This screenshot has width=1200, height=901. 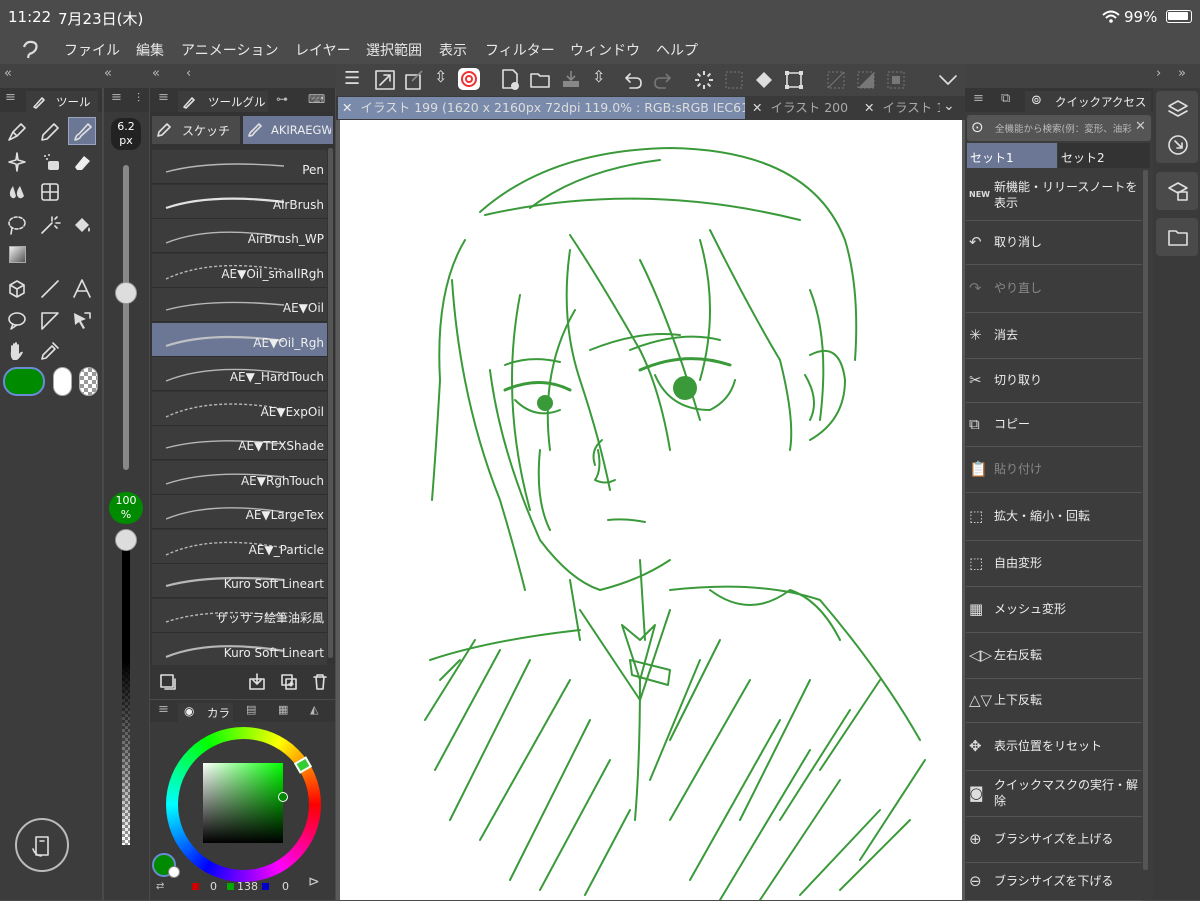 What do you see at coordinates (88, 381) in the screenshot?
I see `transparent-color-chip` at bounding box center [88, 381].